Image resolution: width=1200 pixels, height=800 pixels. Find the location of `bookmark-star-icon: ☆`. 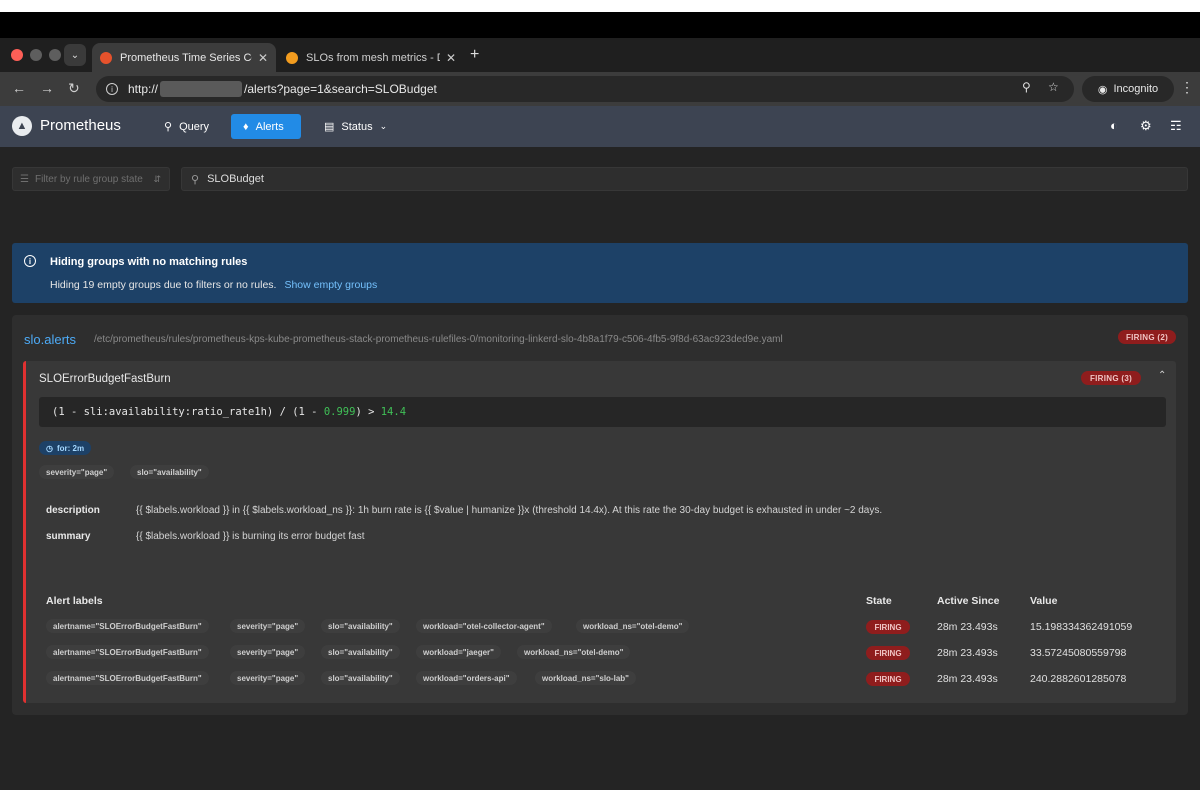

bookmark-star-icon: ☆ is located at coordinates (1053, 87).